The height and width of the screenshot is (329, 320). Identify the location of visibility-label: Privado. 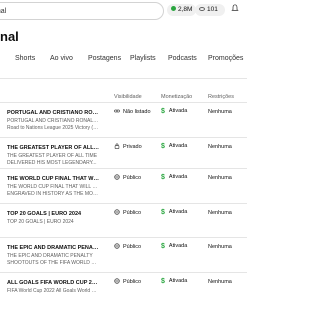
(132, 147).